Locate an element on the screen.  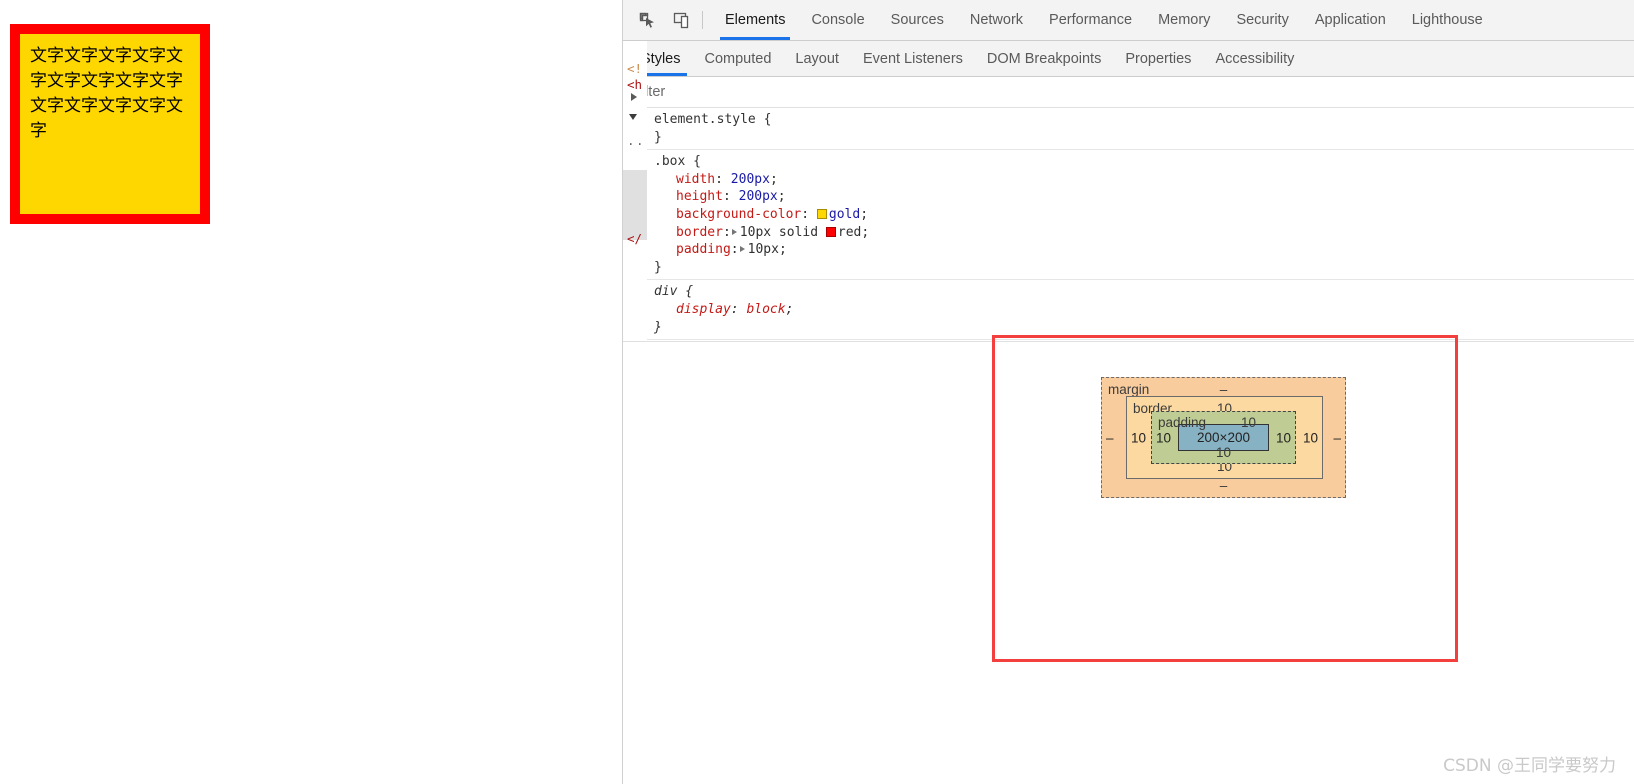
tab-memory: Memory is located at coordinates (1184, 20).